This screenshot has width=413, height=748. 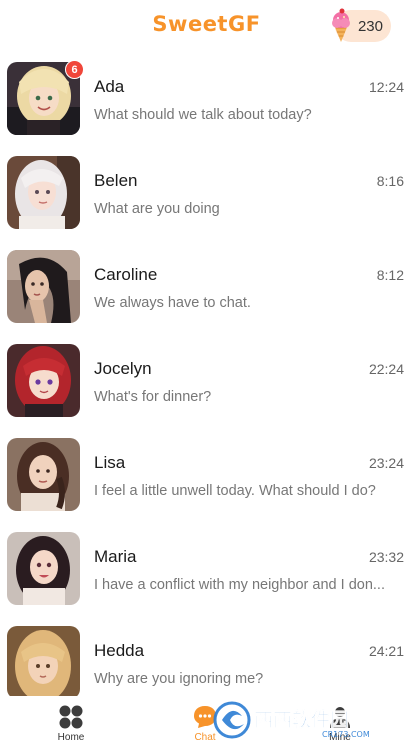 What do you see at coordinates (126, 274) in the screenshot?
I see `chat-name: Caroline` at bounding box center [126, 274].